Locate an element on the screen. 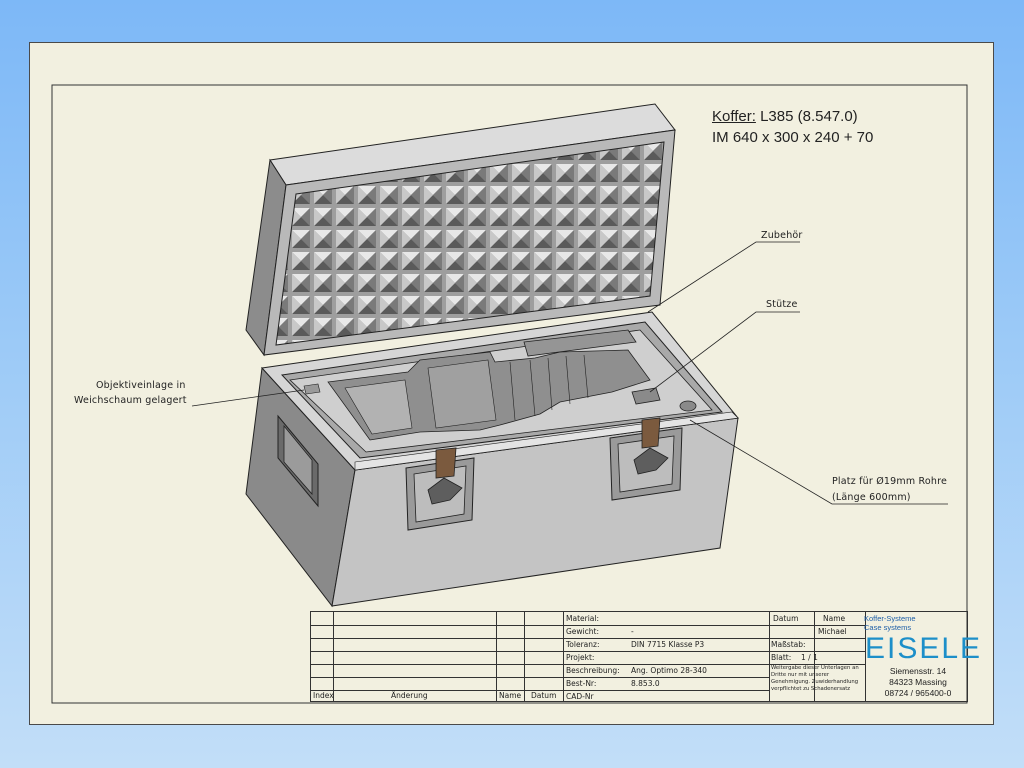 This screenshot has width=1024, height=768. company-tagline: Koffer-Systeme Case systems is located at coordinates (890, 623).